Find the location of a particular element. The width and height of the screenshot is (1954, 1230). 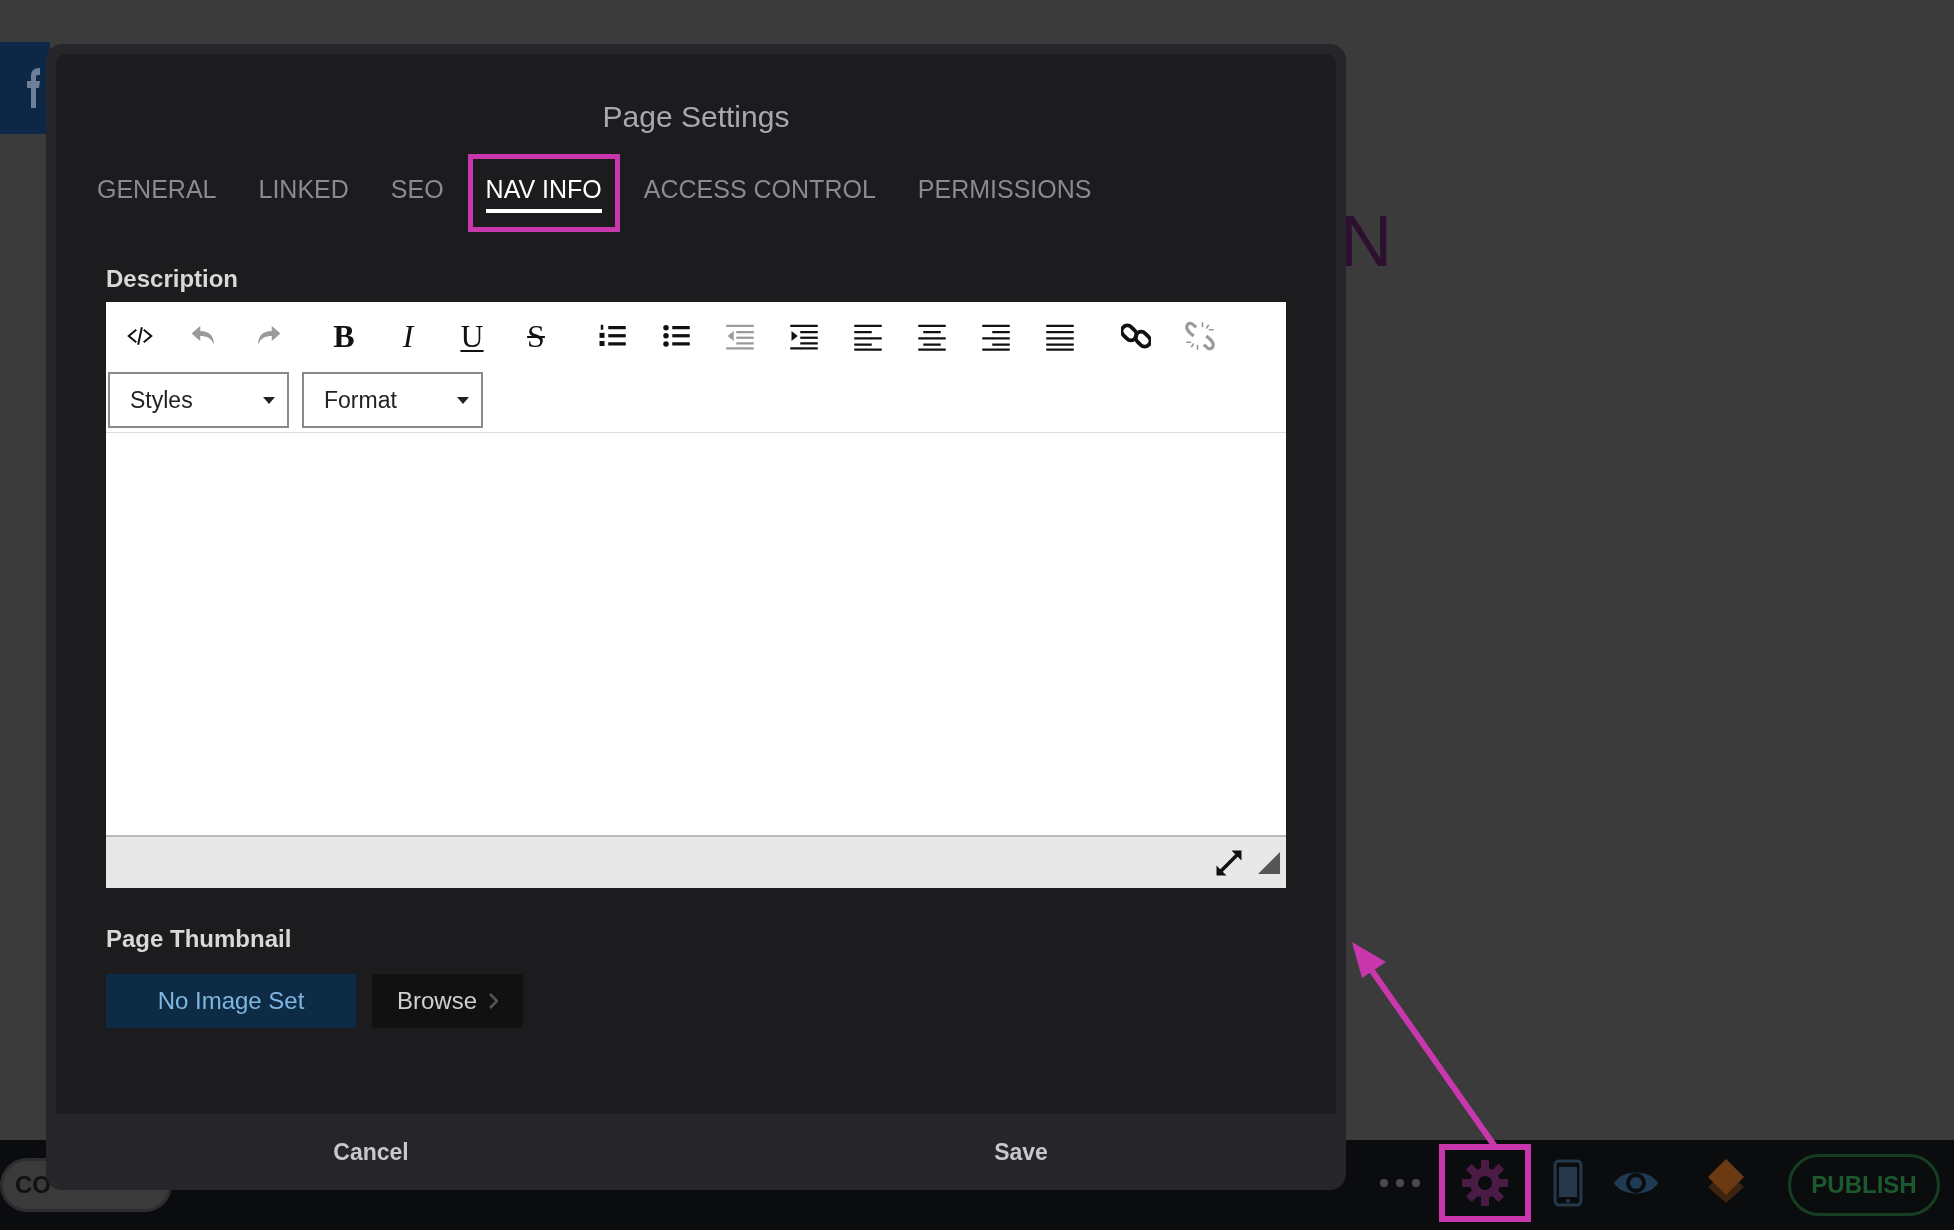

dialog-title: Page Settings is located at coordinates (696, 117).